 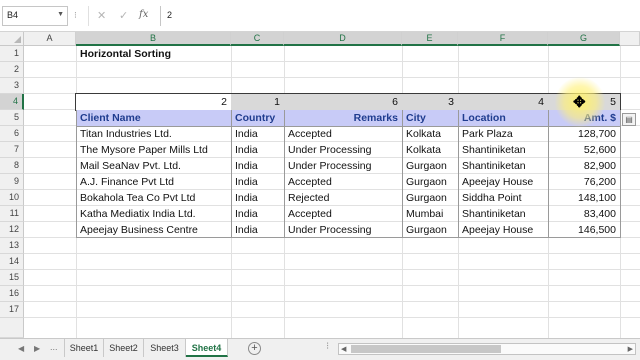 What do you see at coordinates (165, 348) in the screenshot?
I see `tab-sheet3: Sheet3` at bounding box center [165, 348].